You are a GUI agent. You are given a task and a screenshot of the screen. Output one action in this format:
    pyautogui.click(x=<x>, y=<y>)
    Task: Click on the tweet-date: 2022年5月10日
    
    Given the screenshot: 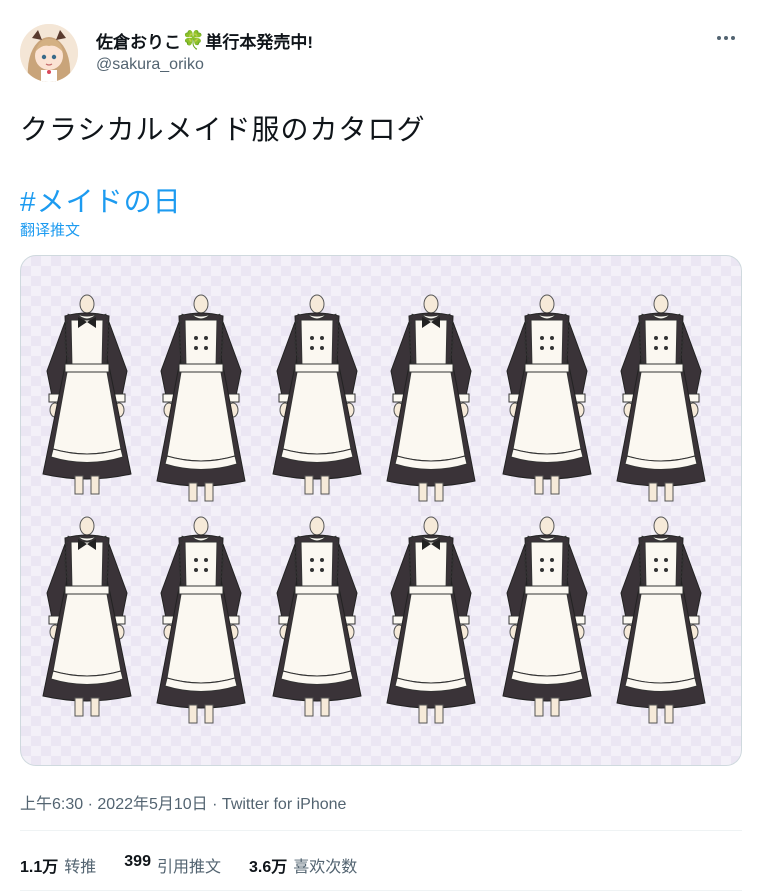 What is the action you would take?
    pyautogui.click(x=152, y=804)
    